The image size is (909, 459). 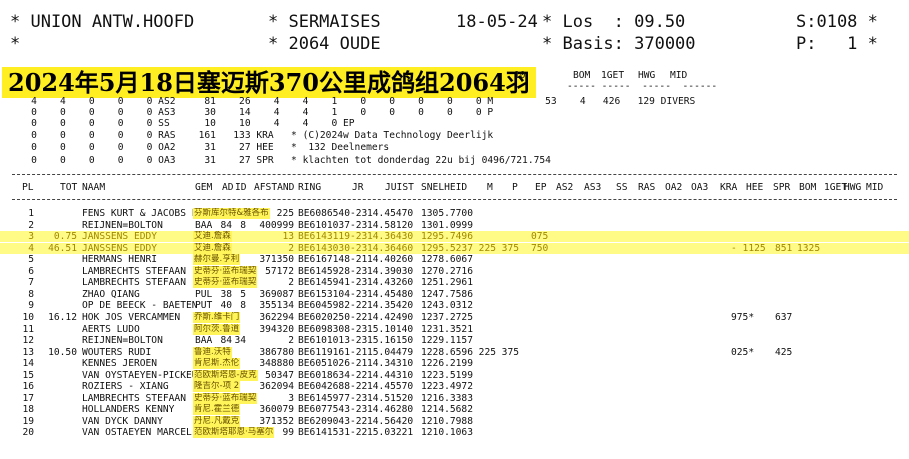 What do you see at coordinates (217, 260) in the screenshot?
I see `chinese-name-tag: 赫尔曼.亨利` at bounding box center [217, 260].